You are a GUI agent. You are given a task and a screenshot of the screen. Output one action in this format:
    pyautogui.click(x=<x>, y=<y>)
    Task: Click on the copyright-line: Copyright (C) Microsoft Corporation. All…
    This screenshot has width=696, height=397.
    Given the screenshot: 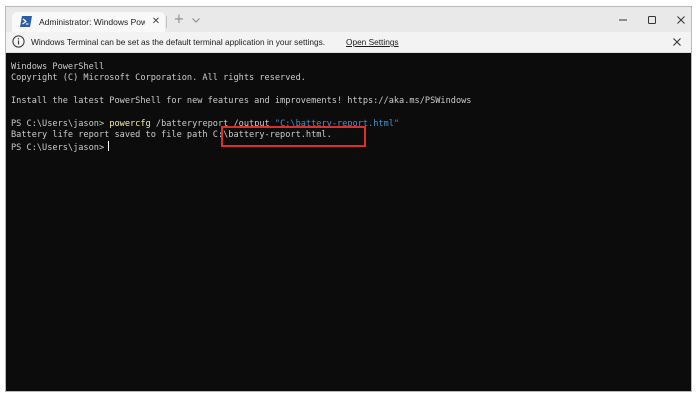 What is the action you would take?
    pyautogui.click(x=158, y=78)
    